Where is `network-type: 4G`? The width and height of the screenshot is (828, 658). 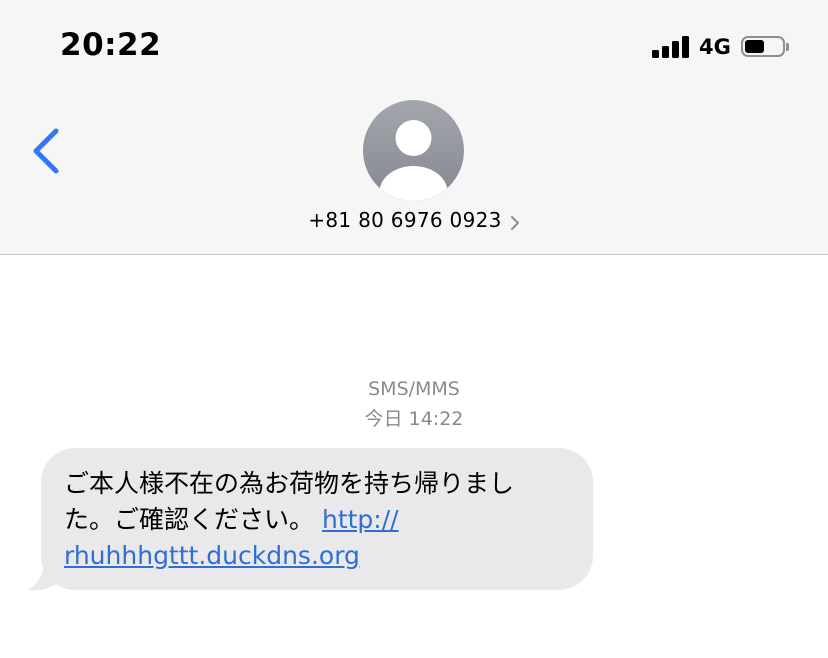
network-type: 4G is located at coordinates (715, 47).